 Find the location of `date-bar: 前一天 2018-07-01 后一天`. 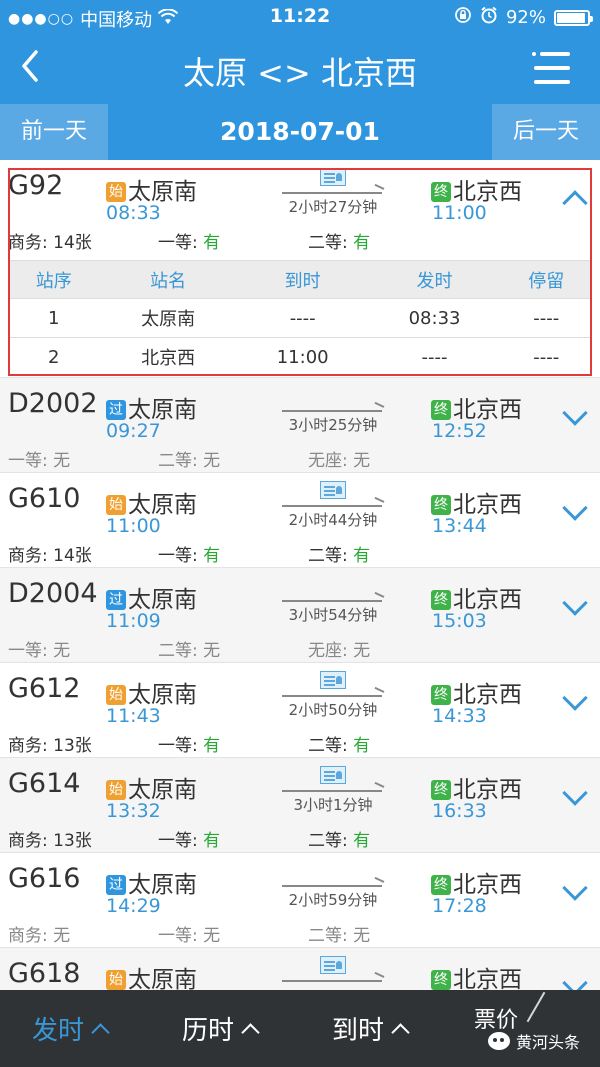

date-bar: 前一天 2018-07-01 后一天 is located at coordinates (300, 132).